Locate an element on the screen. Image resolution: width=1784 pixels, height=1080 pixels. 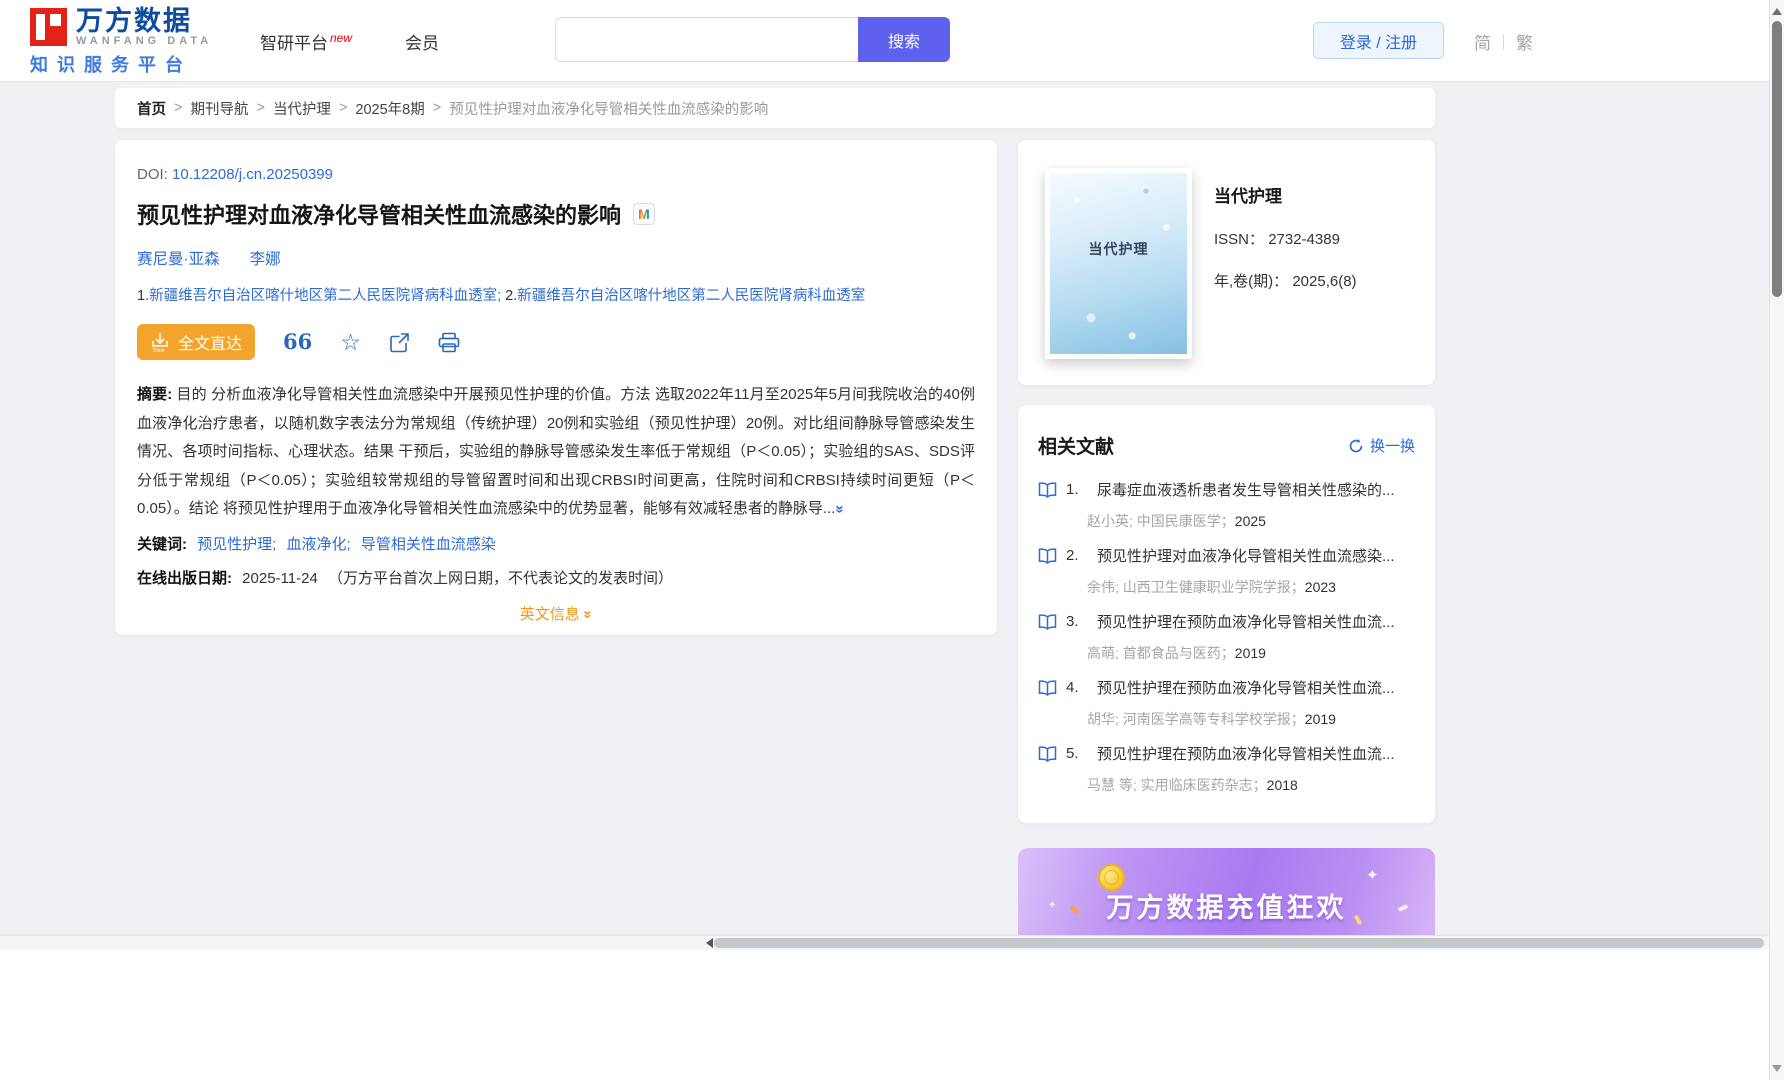
journal-name-link: 当代护理 is located at coordinates (1285, 194).